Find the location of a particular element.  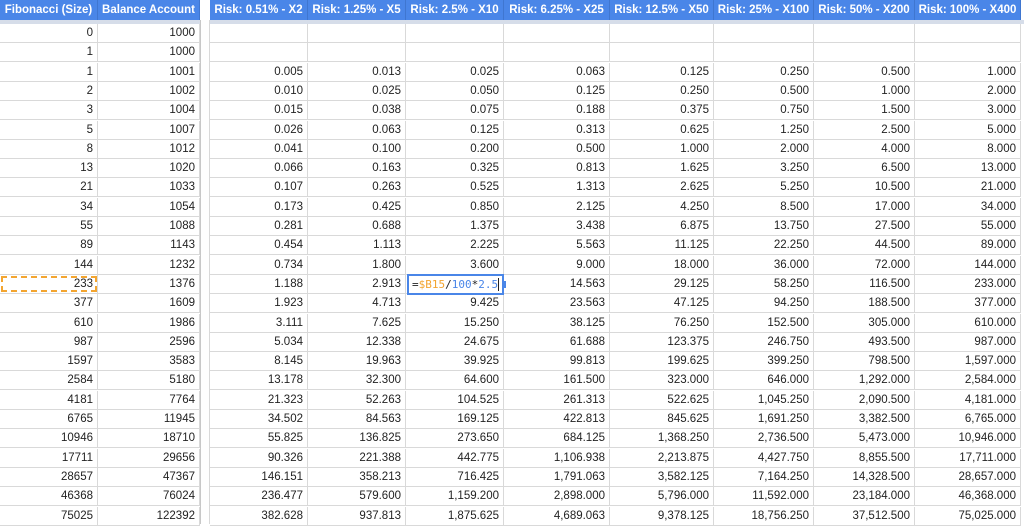

cell-risk-2-5: 2.225 is located at coordinates (455, 246).